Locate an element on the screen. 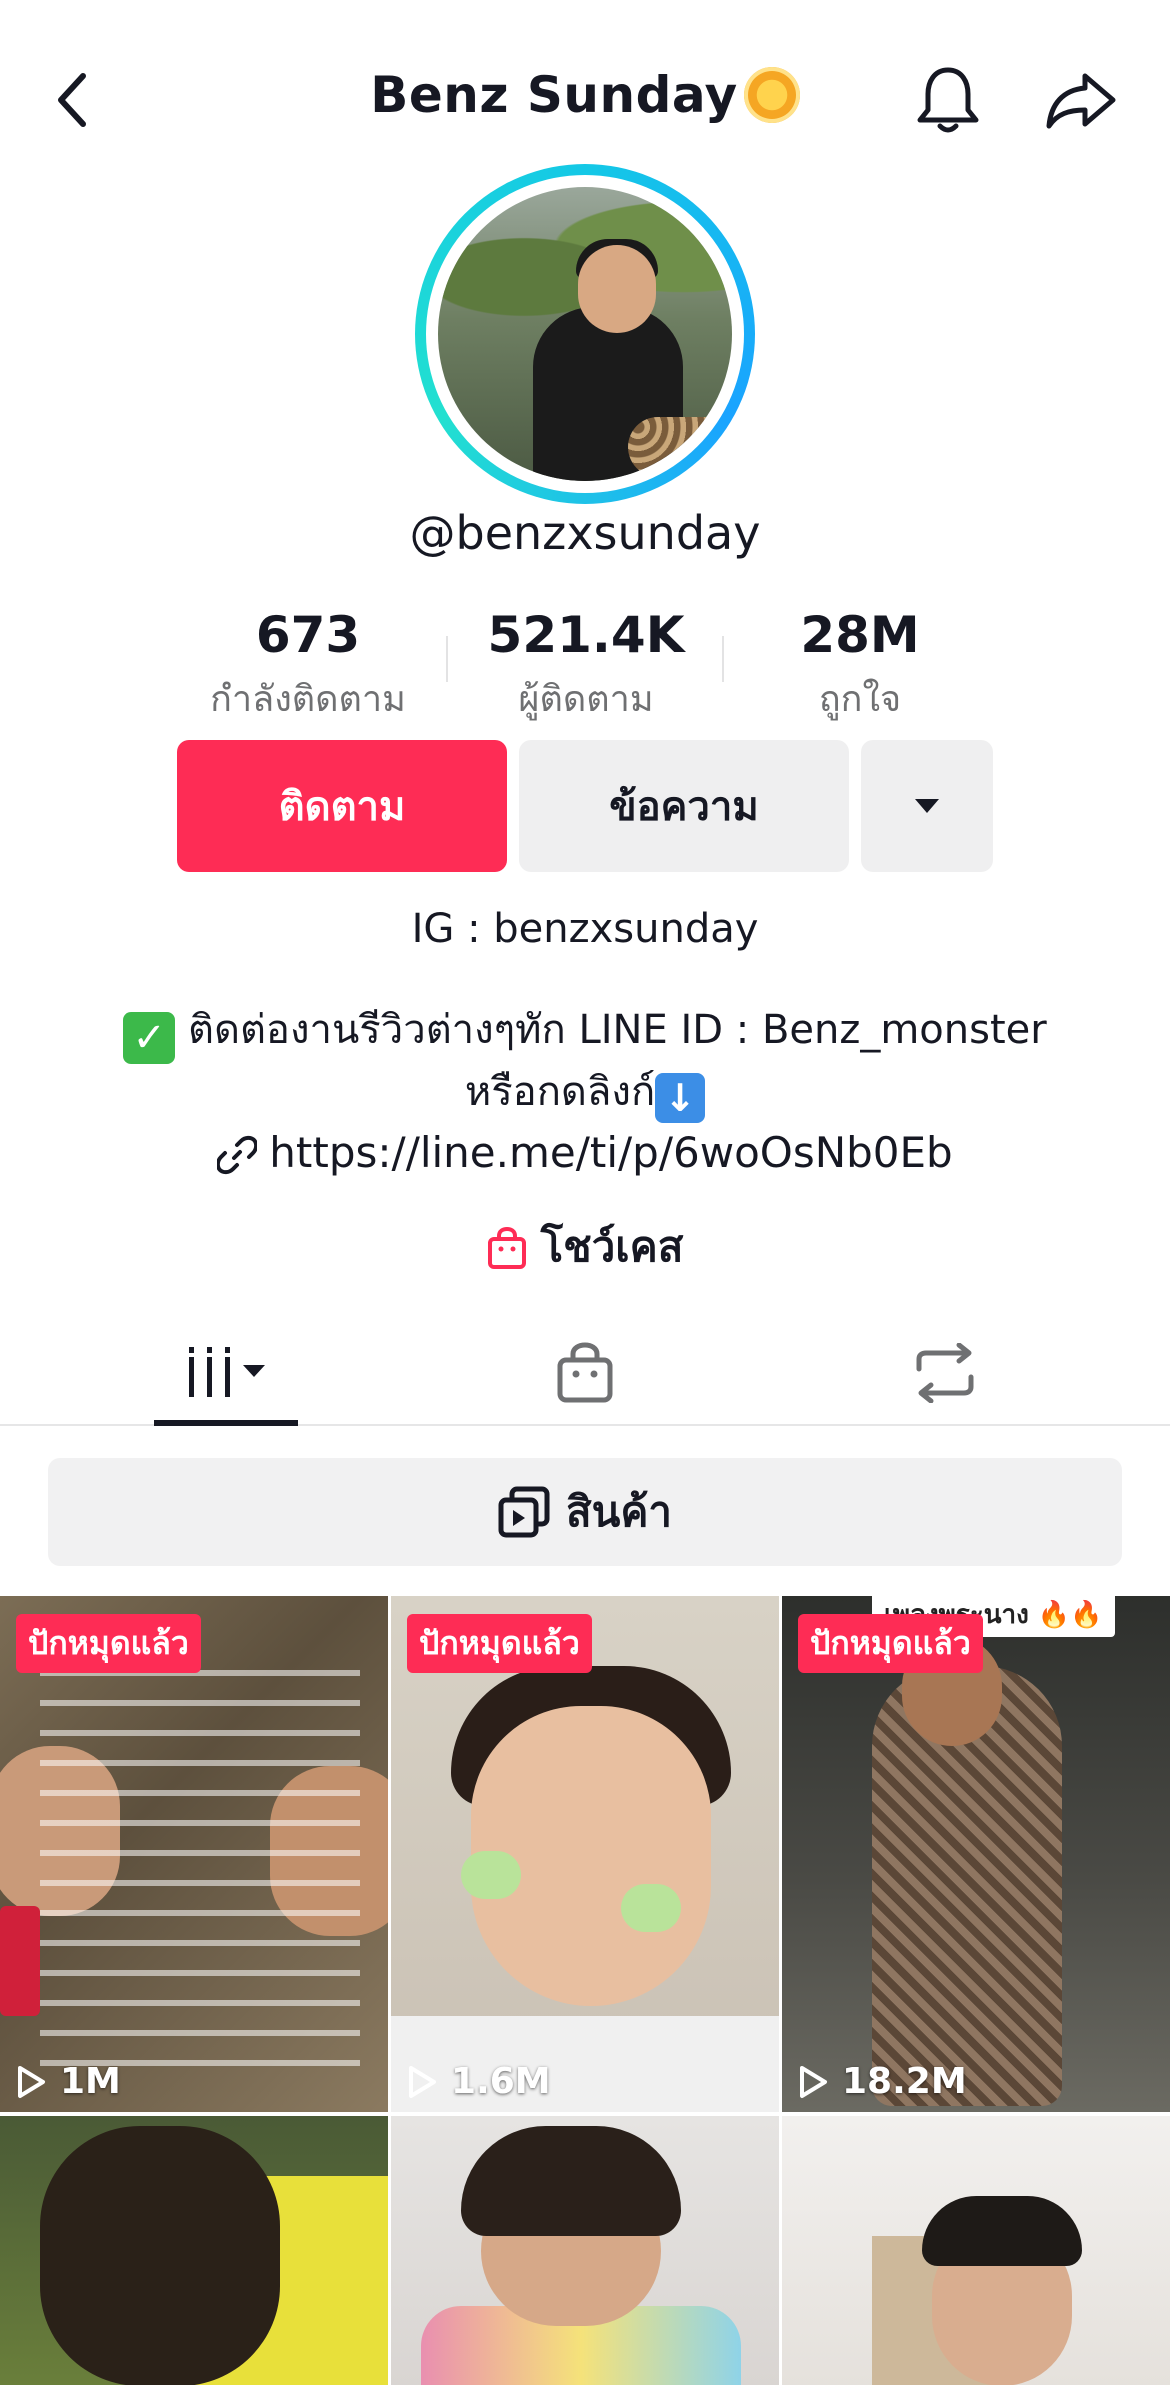 This screenshot has width=1170, height=2385. video-thumbnail: ปักหมุดแล้ว 1.6M is located at coordinates (585, 1854).